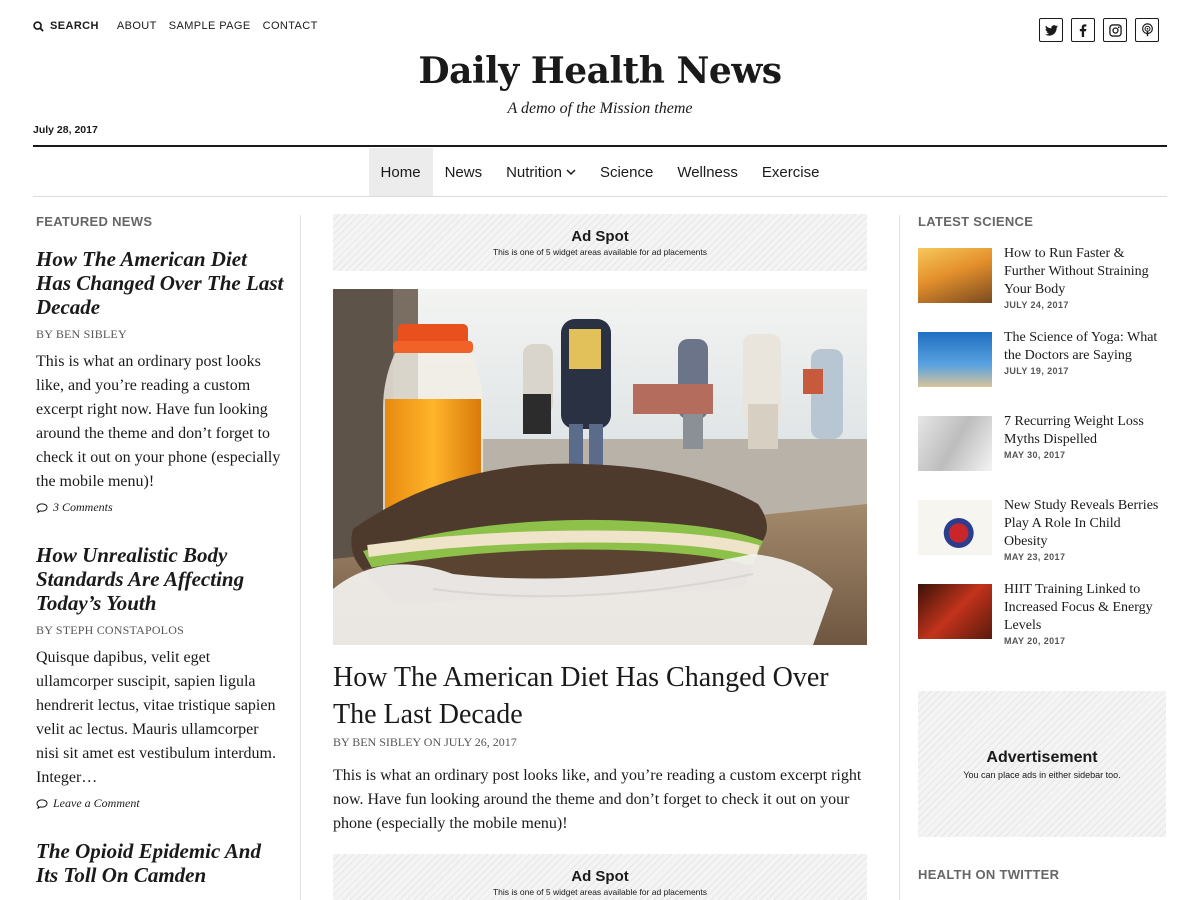  I want to click on nav-item-exercise: Exercise, so click(791, 172).